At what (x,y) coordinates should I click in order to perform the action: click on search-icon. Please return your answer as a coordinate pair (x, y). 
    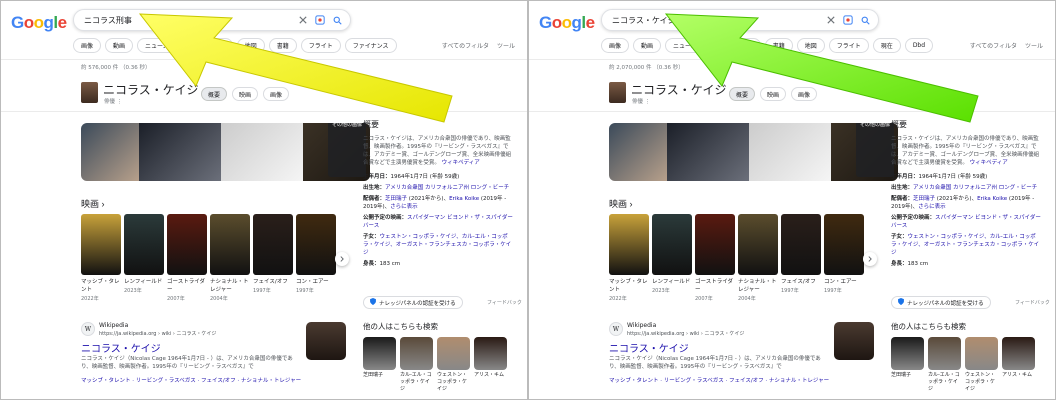
    Looking at the image, I should click on (337, 20).